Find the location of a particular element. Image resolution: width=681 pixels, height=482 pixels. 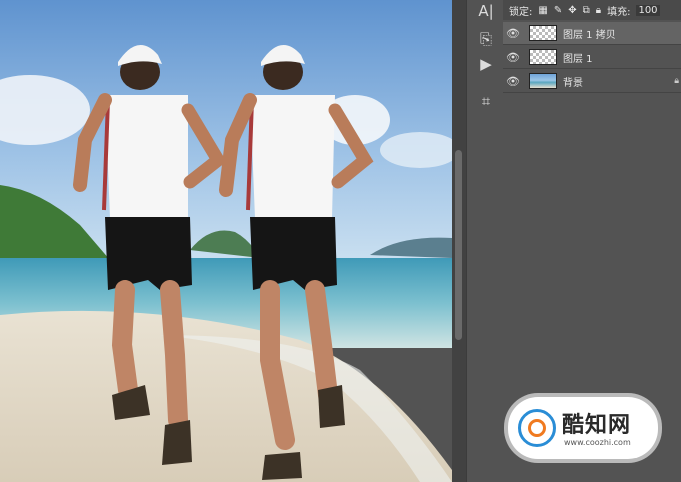

lock-label: 锁定: is located at coordinates (521, 12).